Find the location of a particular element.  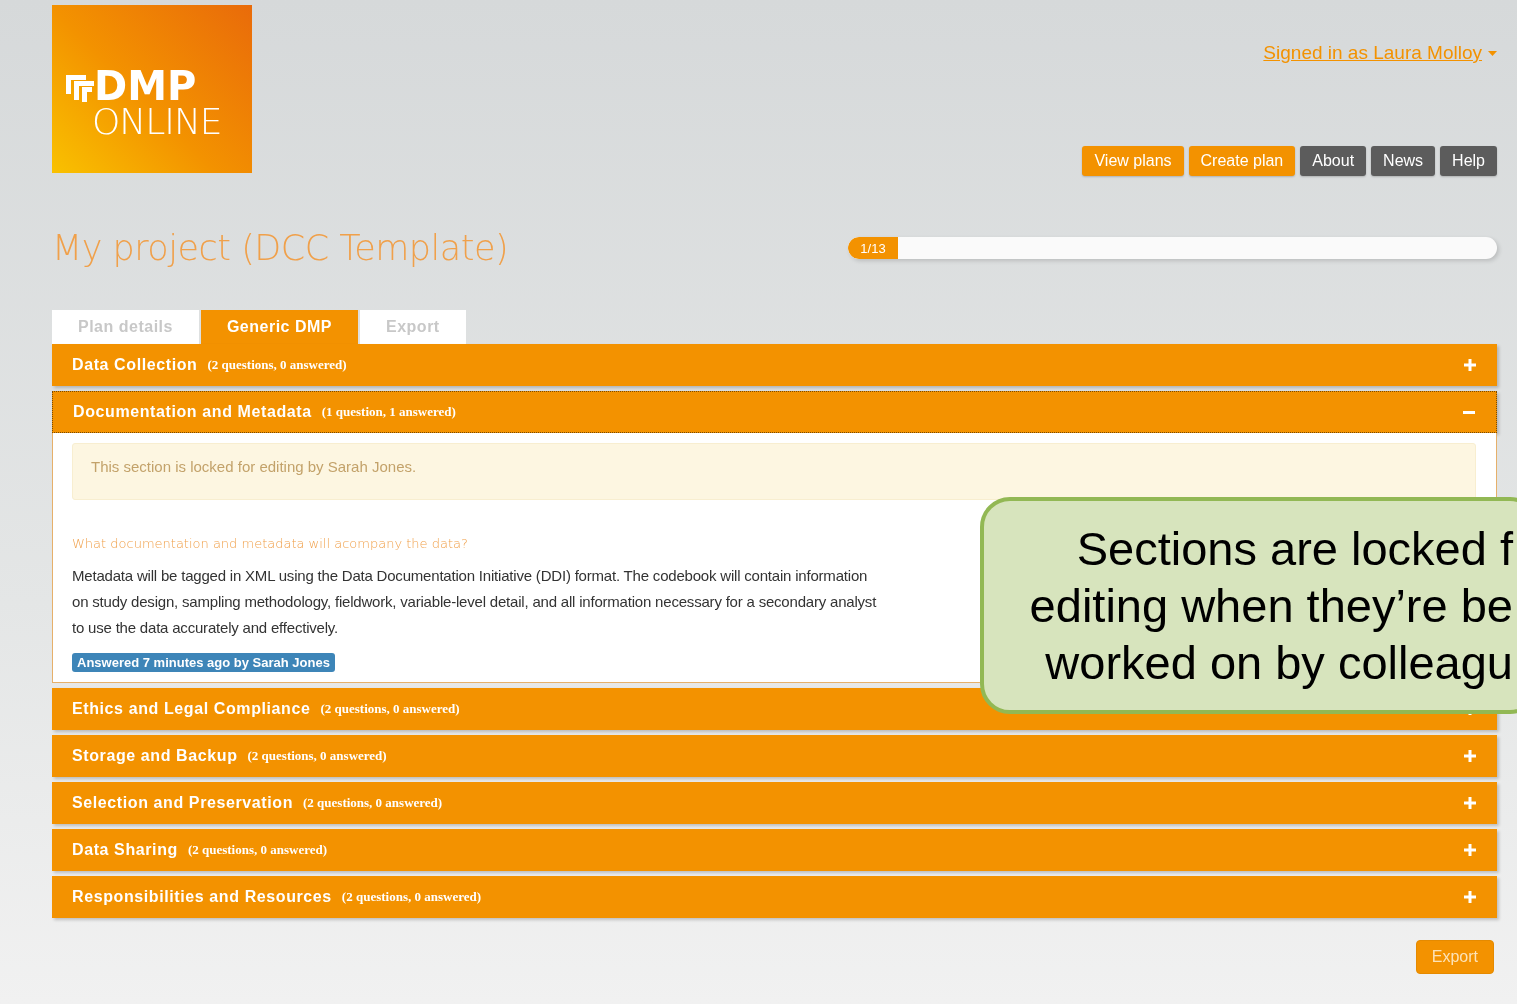

caret-icon is located at coordinates (1492, 53).